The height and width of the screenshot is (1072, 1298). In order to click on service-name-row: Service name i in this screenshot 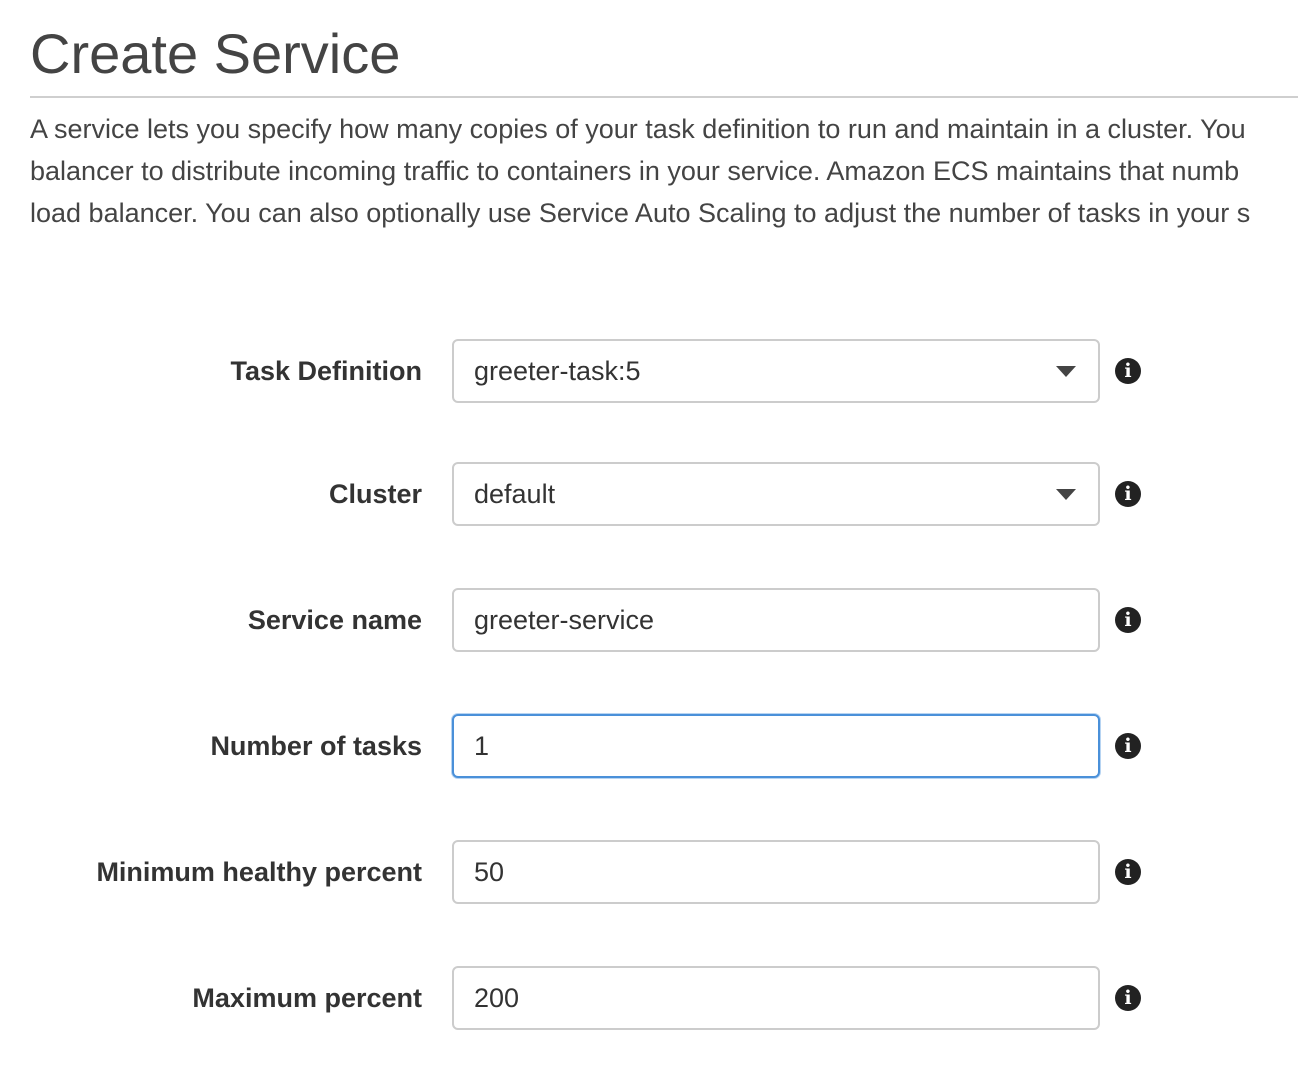, I will do `click(649, 620)`.